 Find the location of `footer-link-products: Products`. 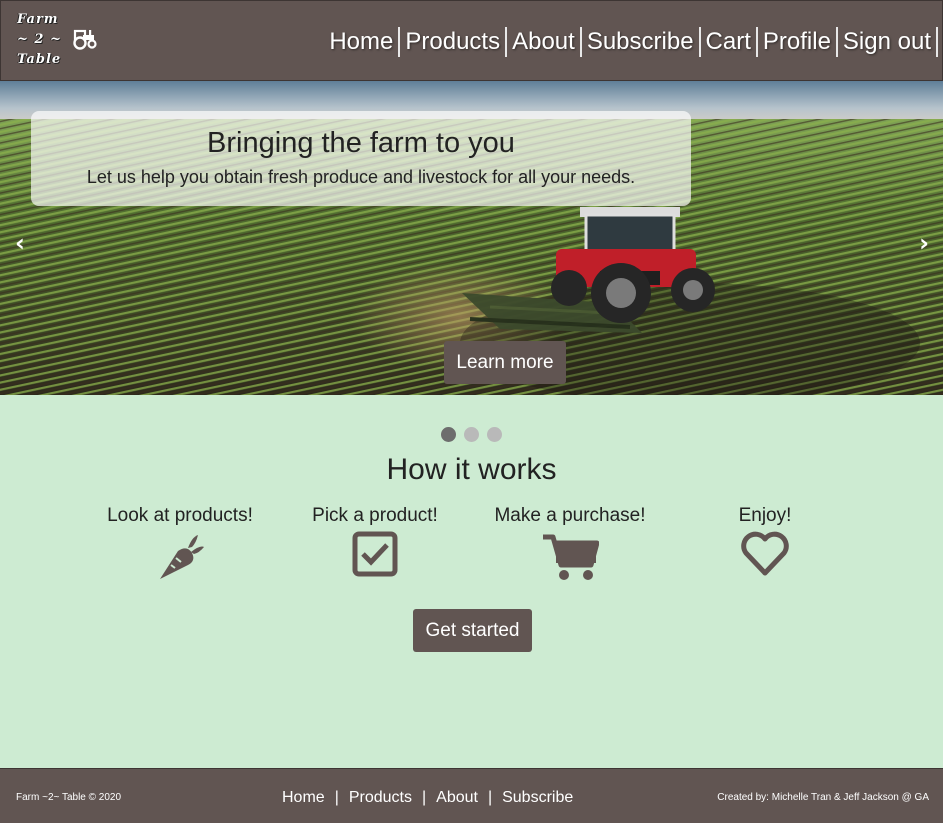

footer-link-products: Products is located at coordinates (380, 798).